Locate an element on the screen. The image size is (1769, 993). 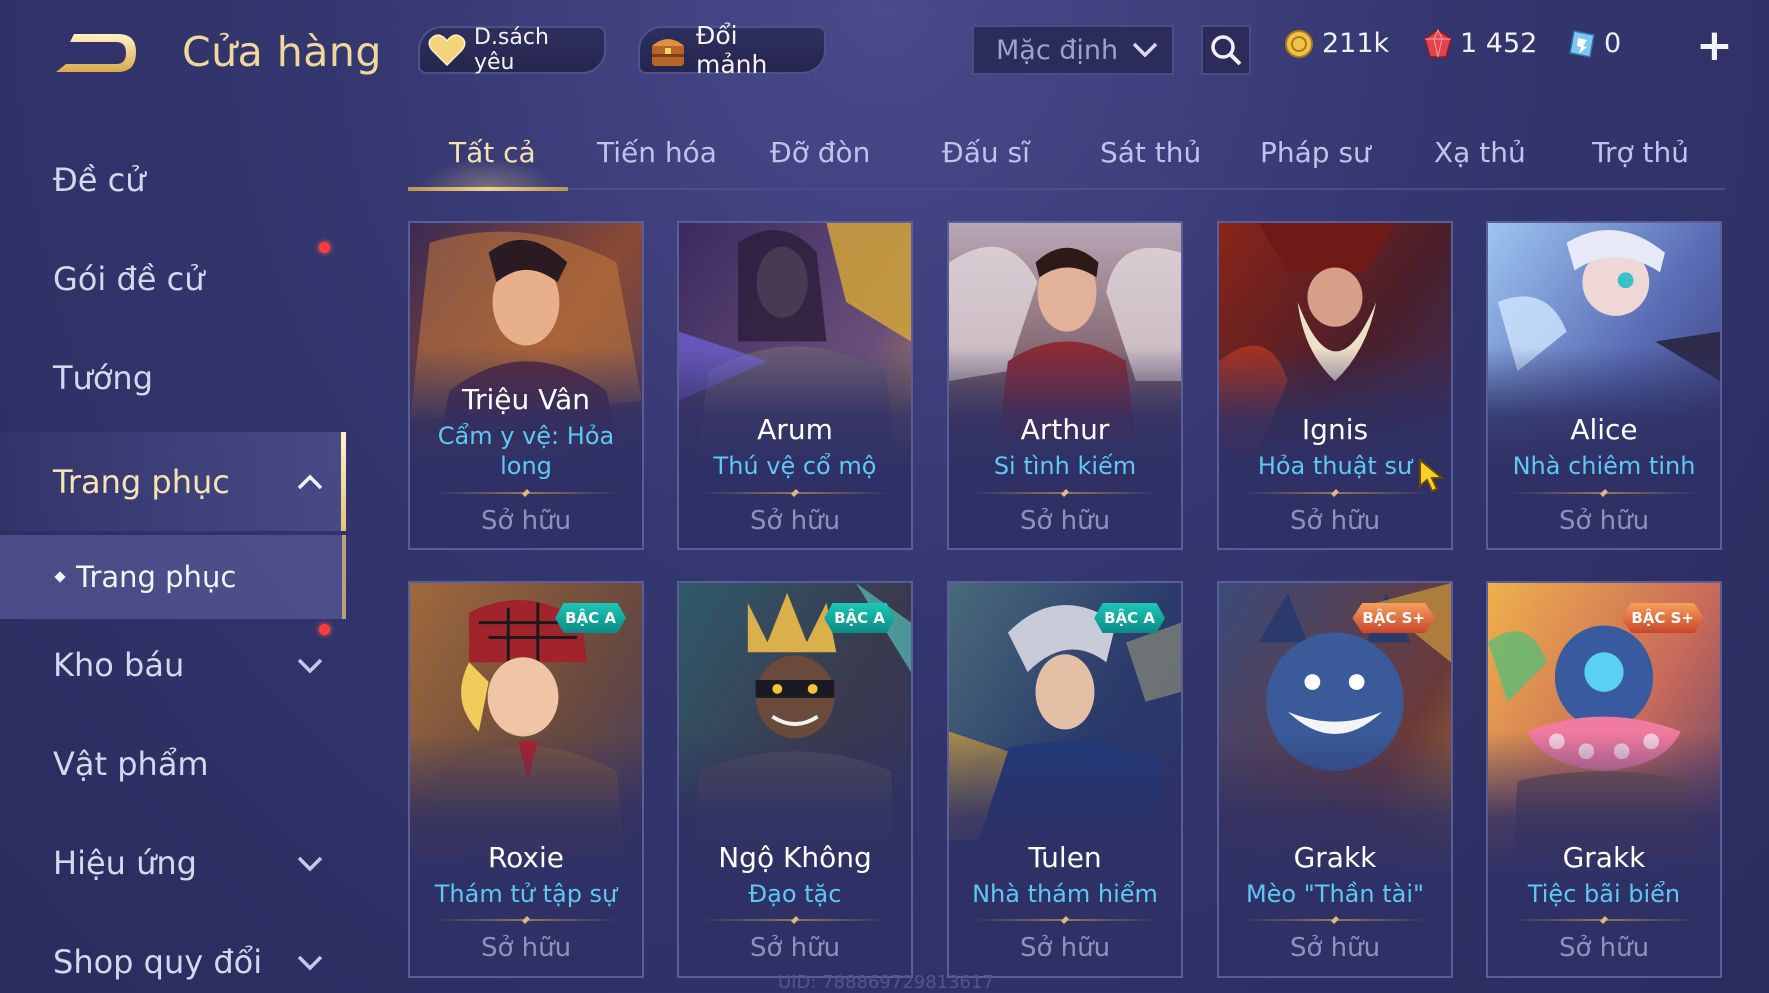
heart-icon is located at coordinates (447, 50).